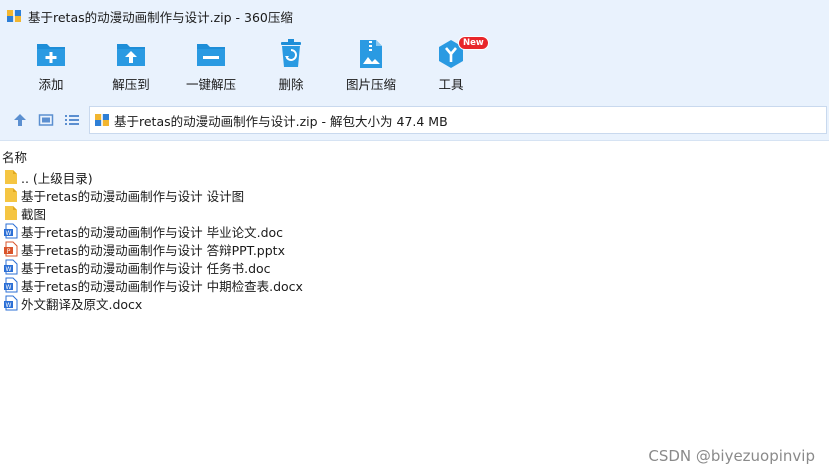 This screenshot has width=829, height=475. I want to click on column-header-name: 名称, so click(414, 155).